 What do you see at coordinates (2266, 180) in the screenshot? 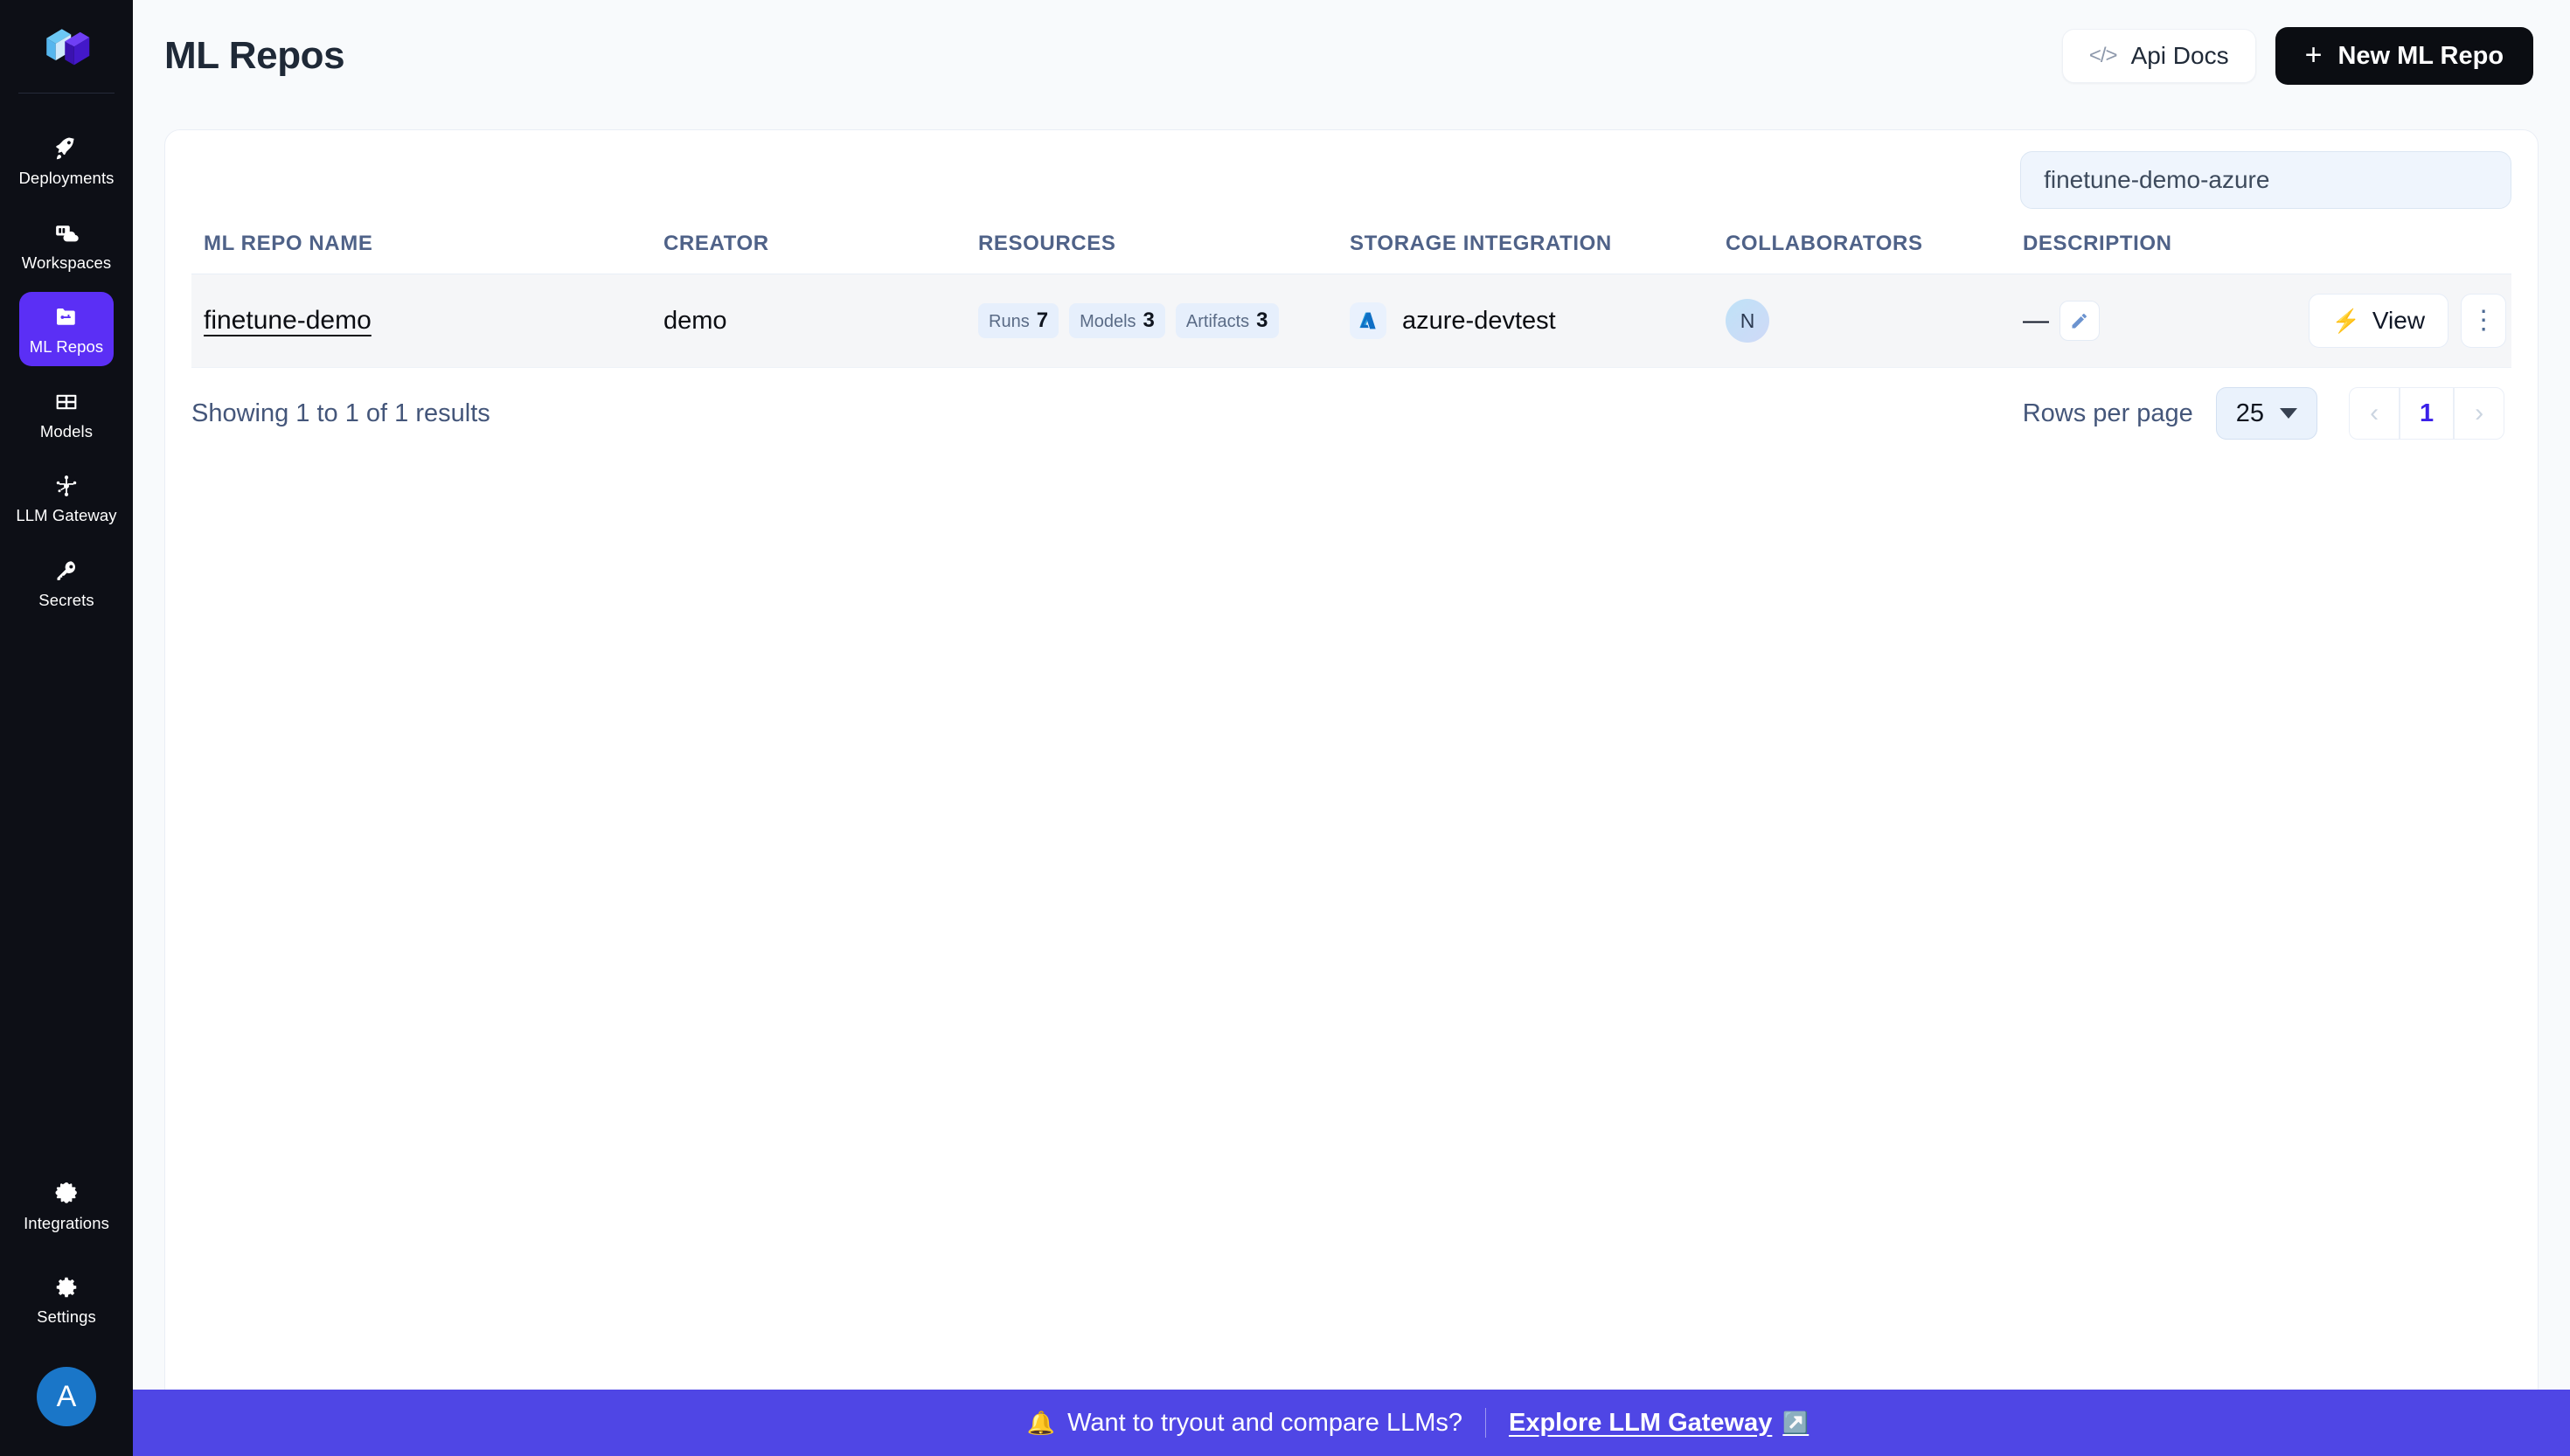
I see `search-input` at bounding box center [2266, 180].